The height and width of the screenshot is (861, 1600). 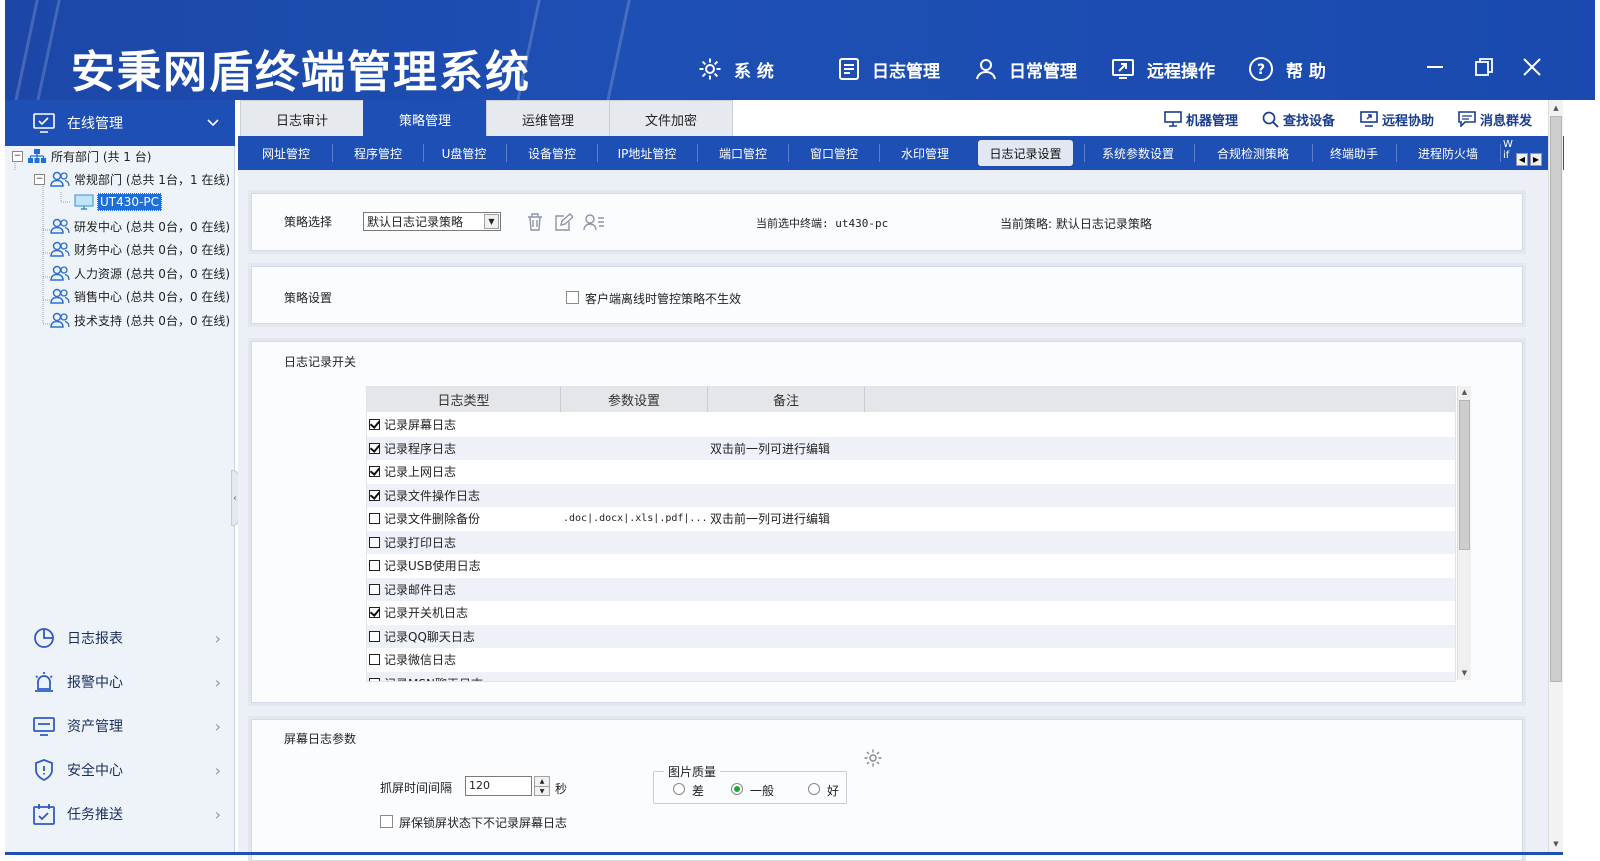 I want to click on menu-log-management: 日志管理, so click(x=889, y=69).